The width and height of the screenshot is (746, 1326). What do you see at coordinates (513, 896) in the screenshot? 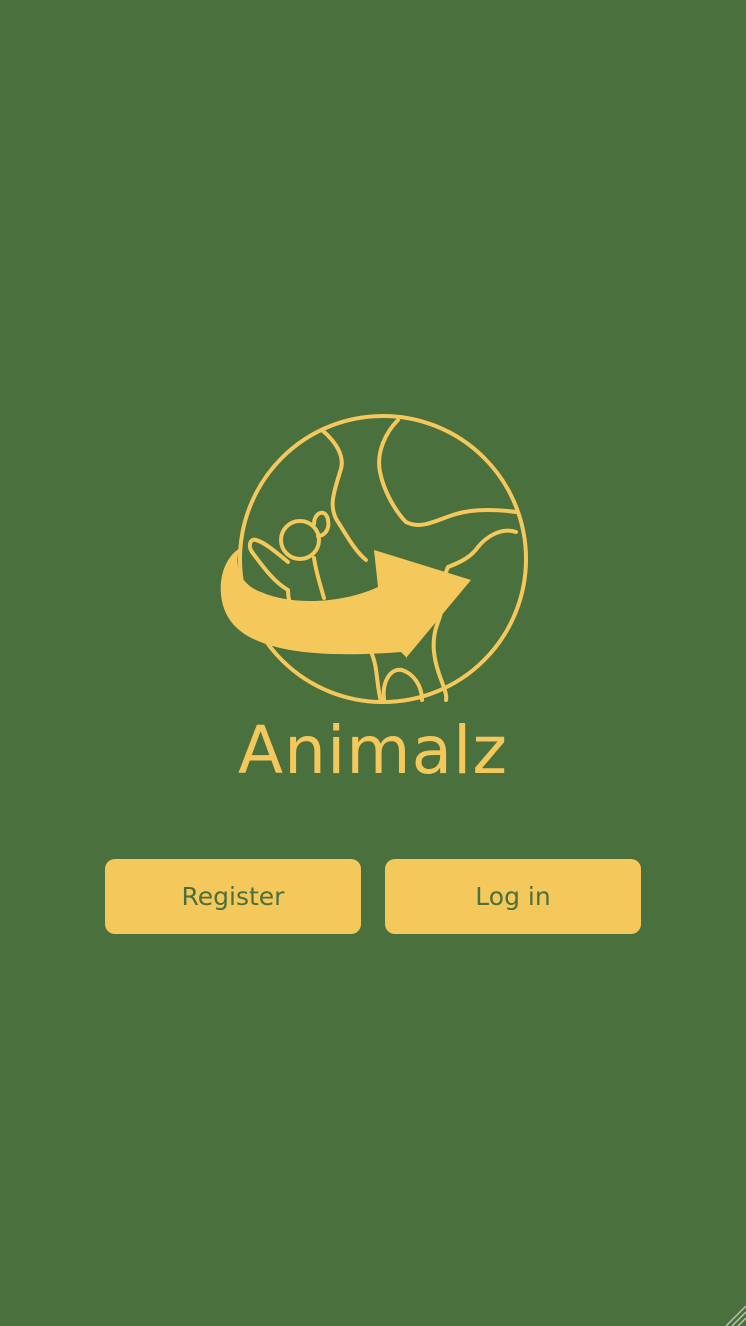
I see `login-button: Log in` at bounding box center [513, 896].